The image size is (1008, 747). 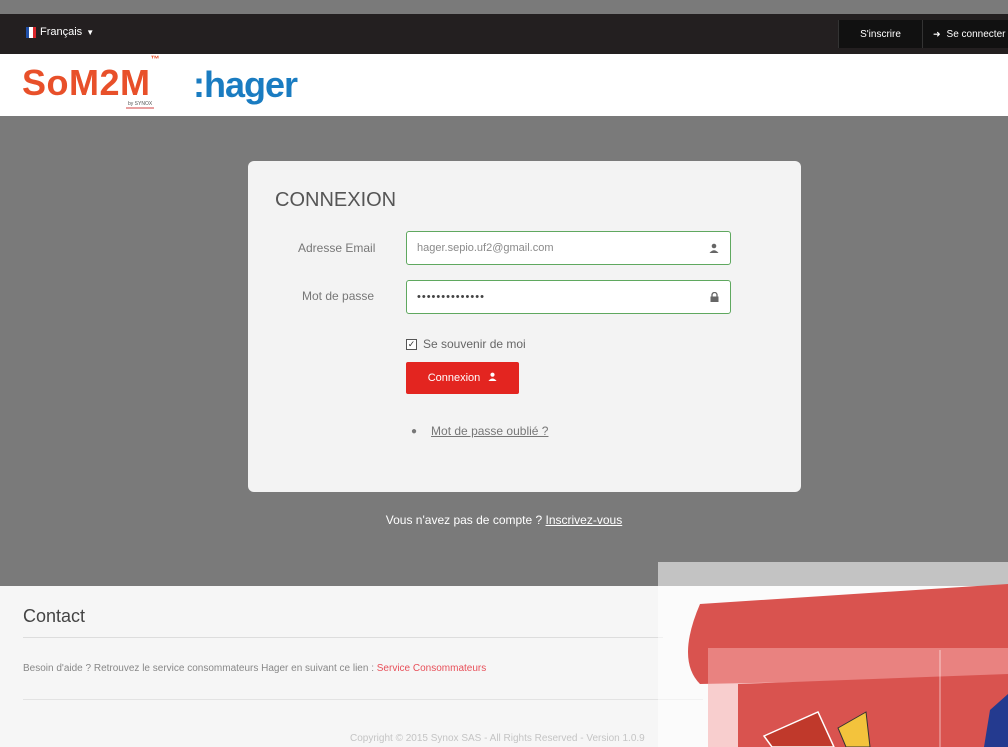 What do you see at coordinates (54, 616) in the screenshot?
I see `contact-title: Contact` at bounding box center [54, 616].